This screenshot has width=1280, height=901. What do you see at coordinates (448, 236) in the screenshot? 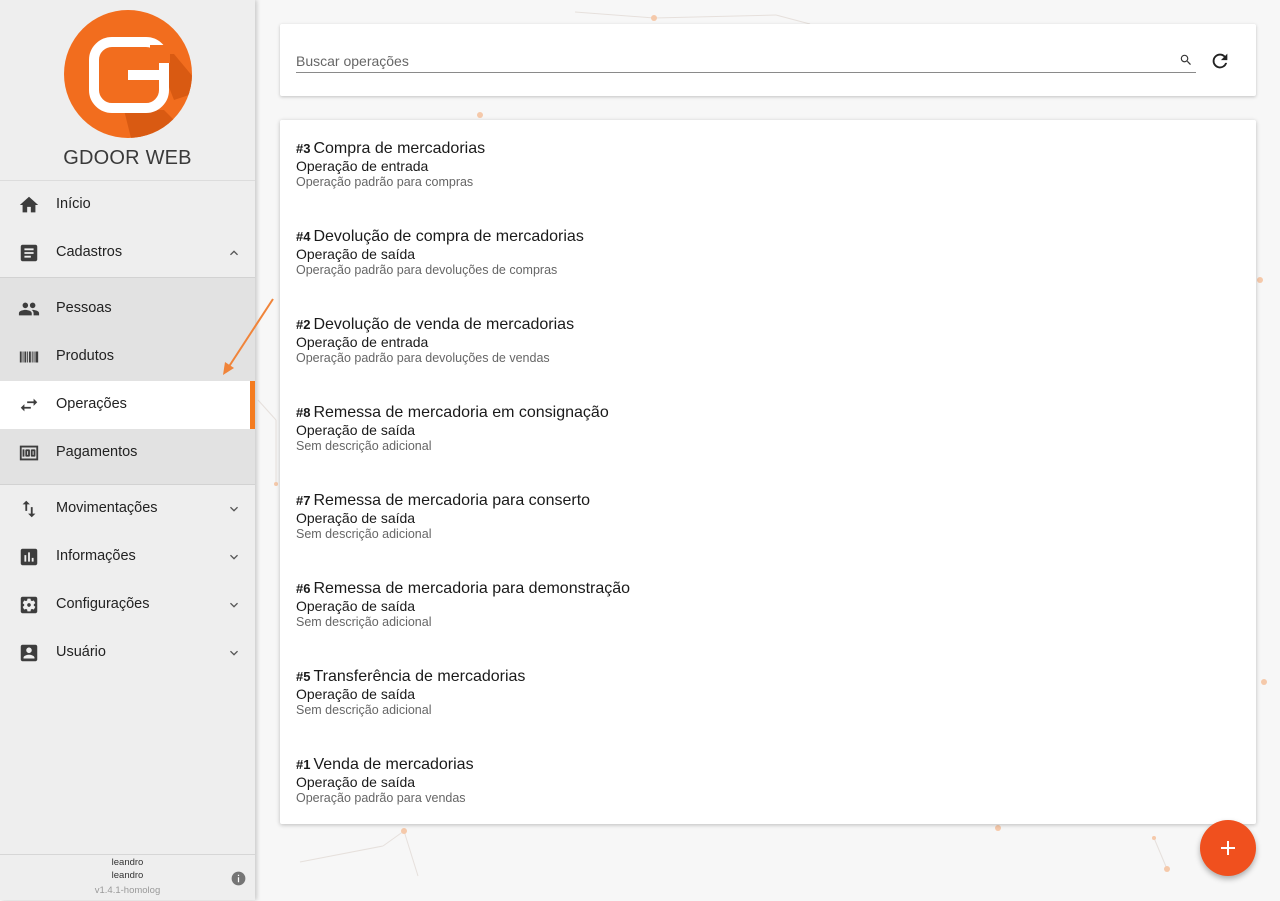
I see `operation-name: Devolução de compra de mercadorias` at bounding box center [448, 236].